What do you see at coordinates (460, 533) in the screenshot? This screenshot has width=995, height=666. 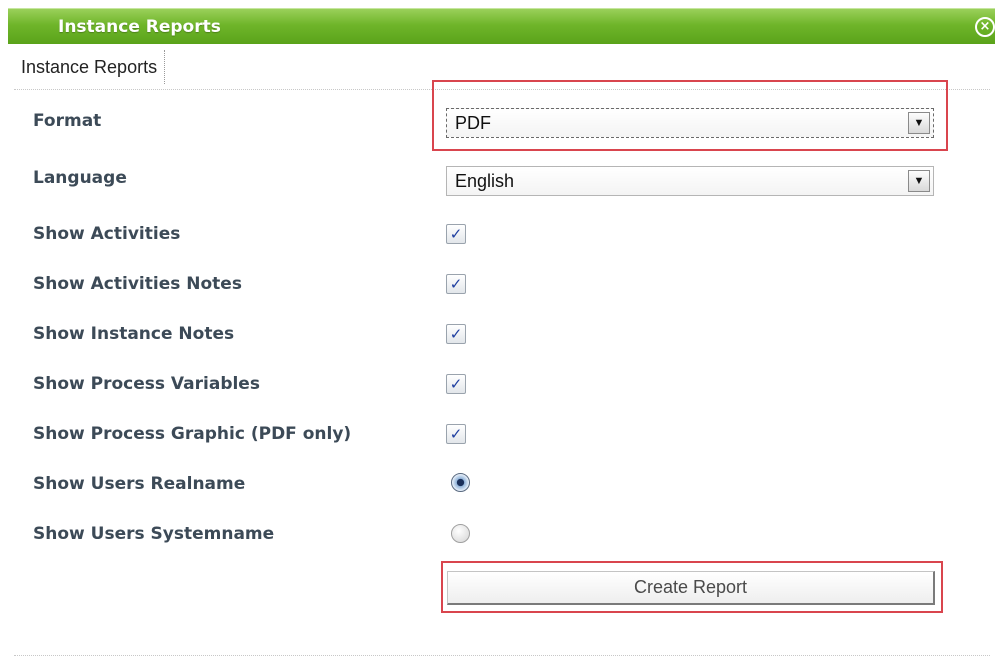 I see `show-users-systemname-radio` at bounding box center [460, 533].